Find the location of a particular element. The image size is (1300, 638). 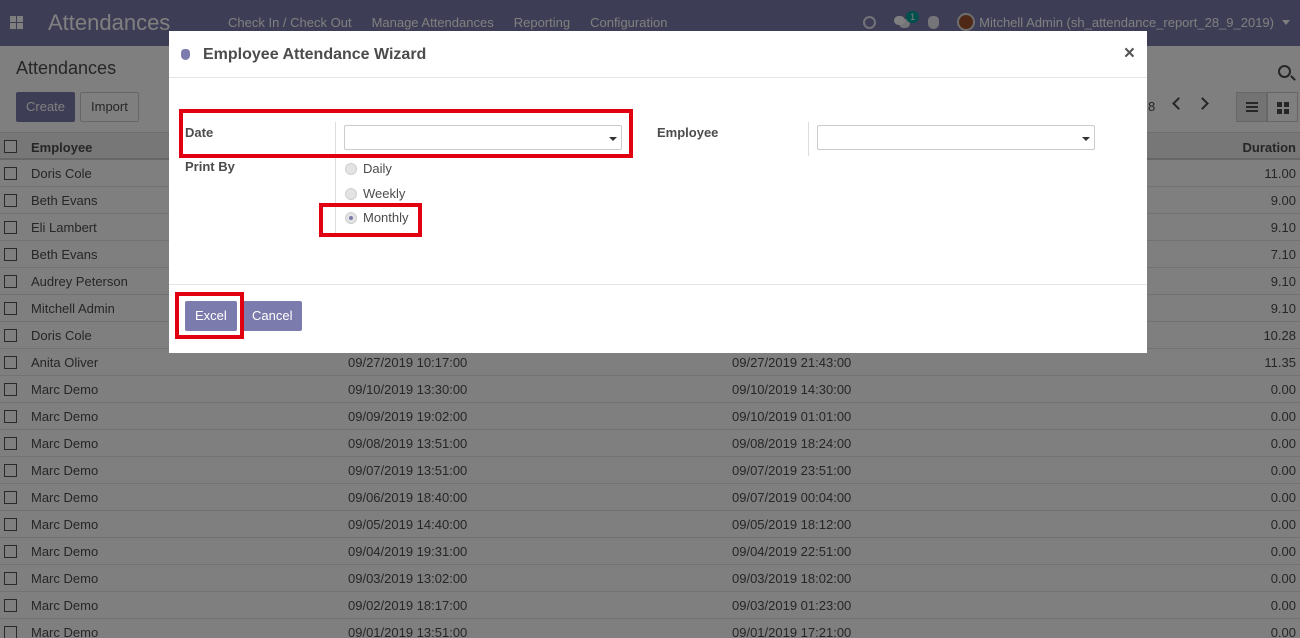

close-icon: × is located at coordinates (1129, 54).